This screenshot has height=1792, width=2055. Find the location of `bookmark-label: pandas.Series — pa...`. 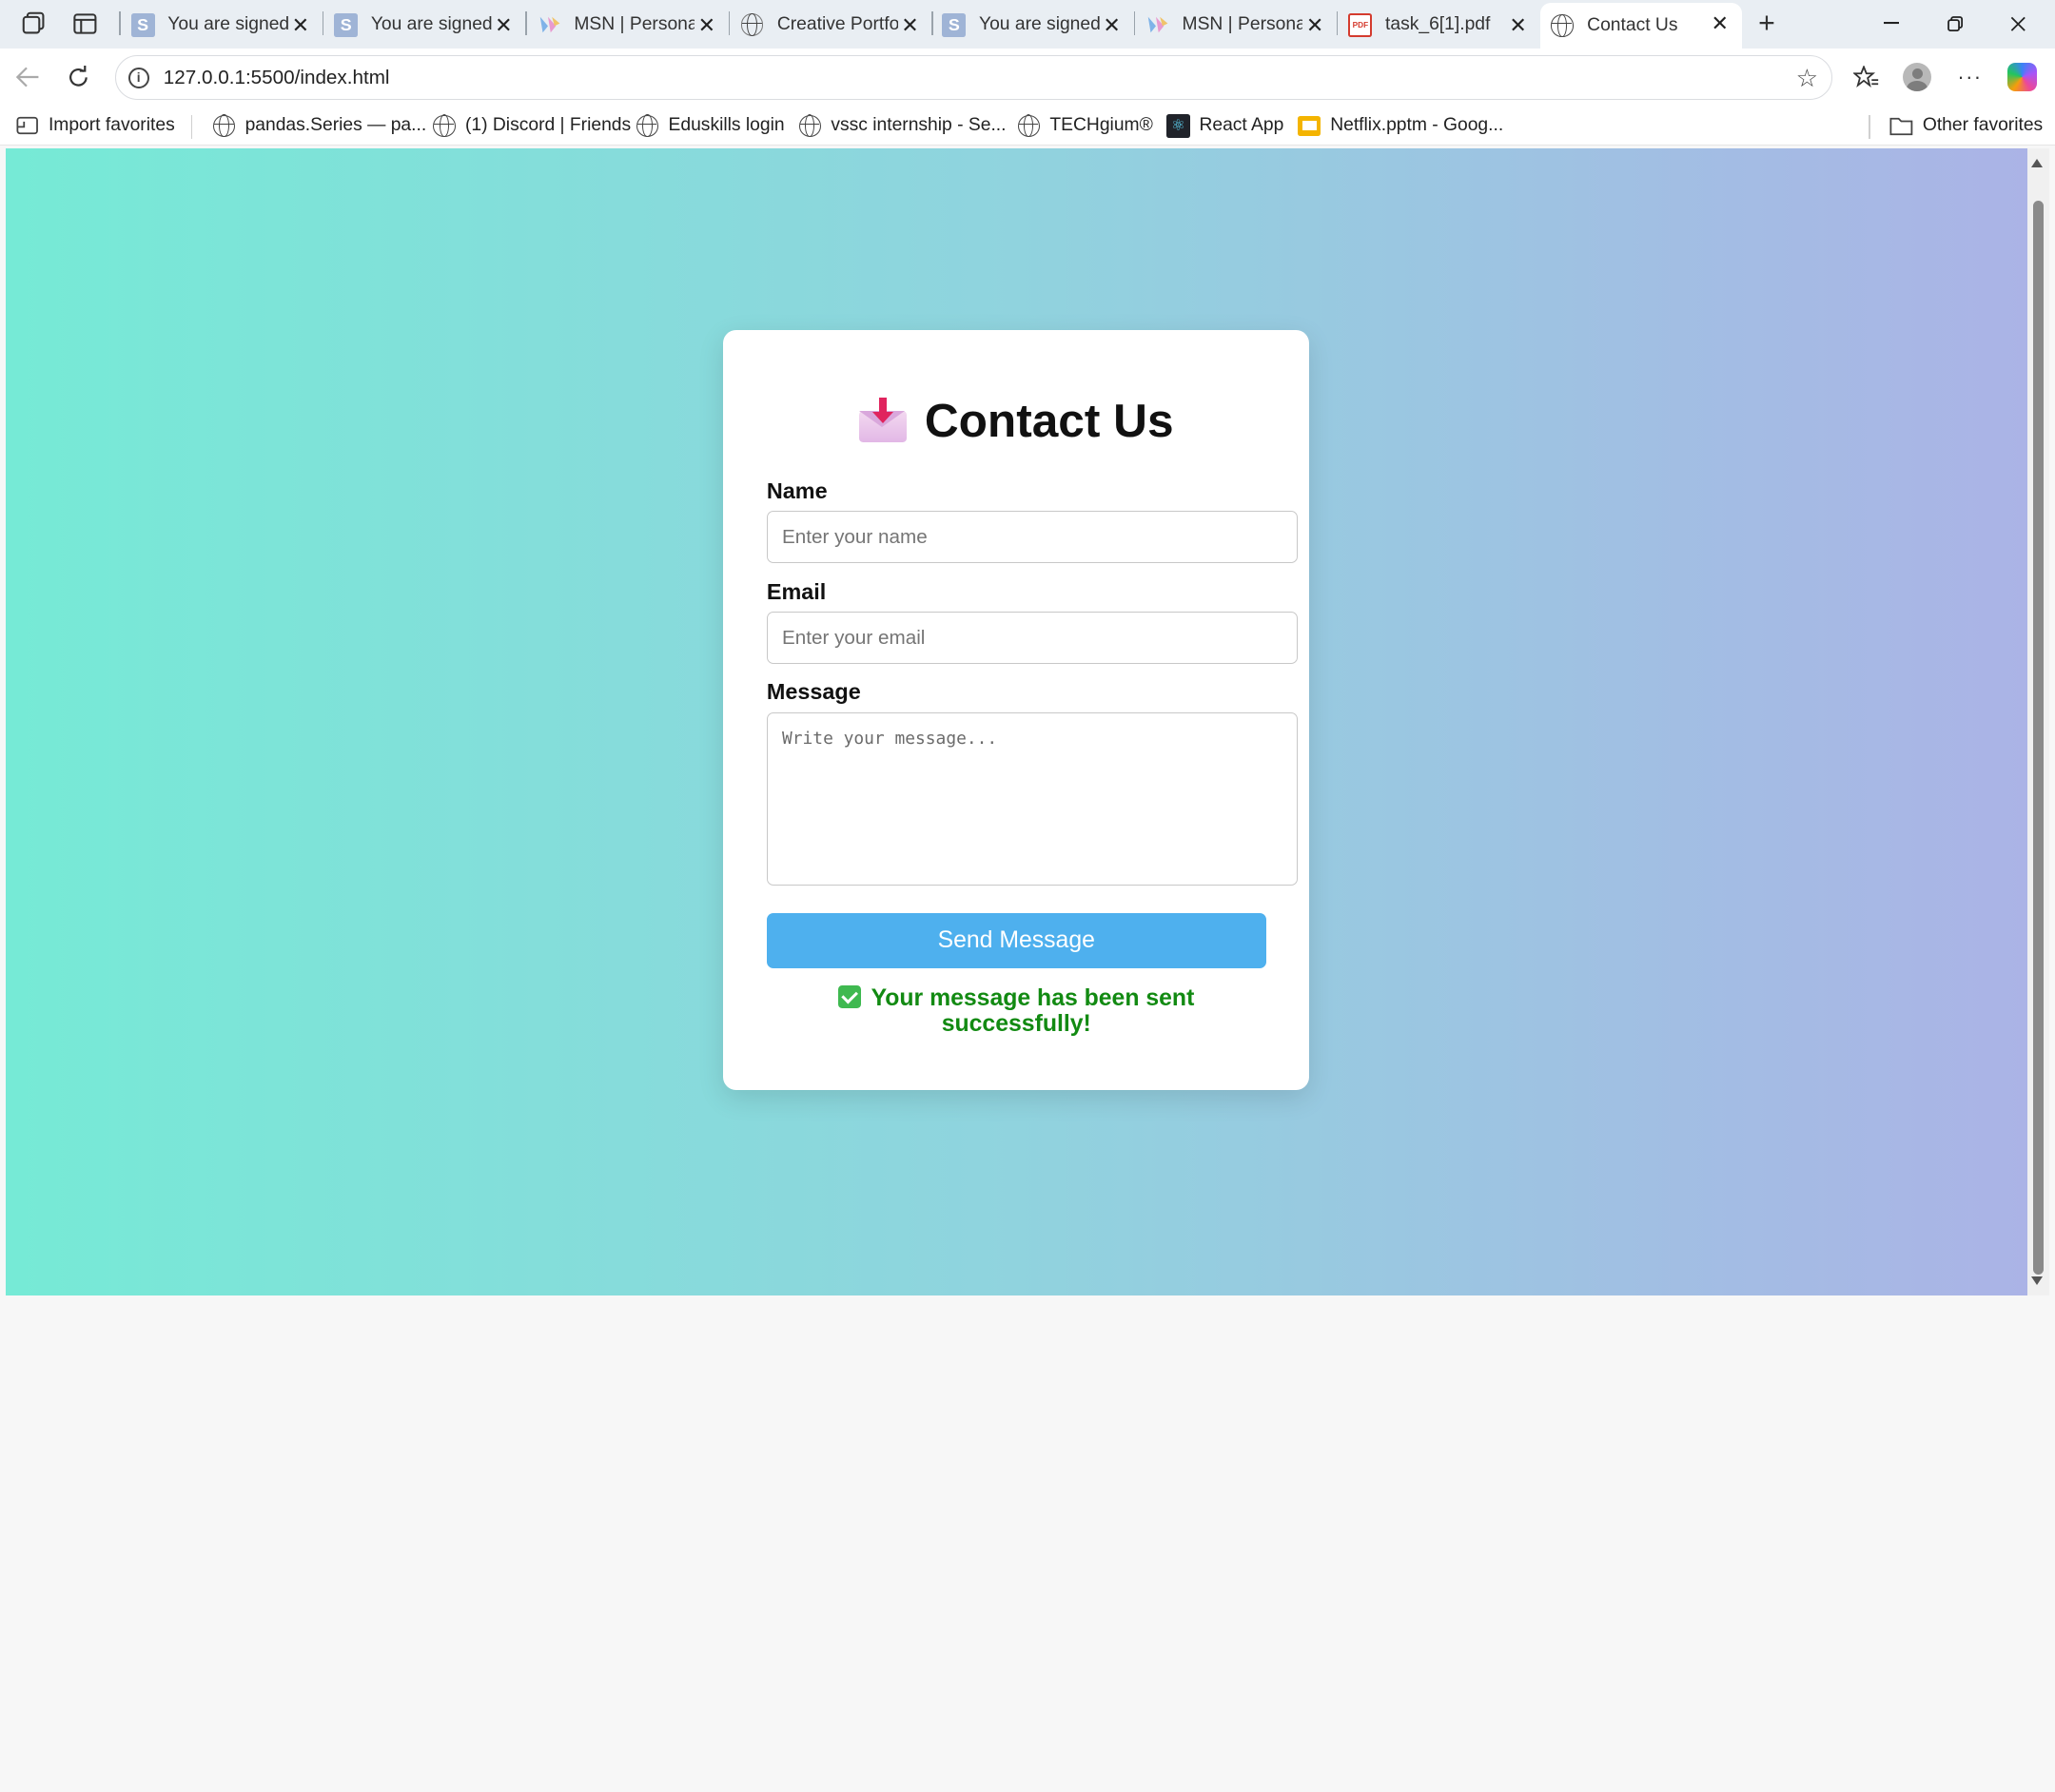

bookmark-label: pandas.Series — pa... is located at coordinates (336, 125).